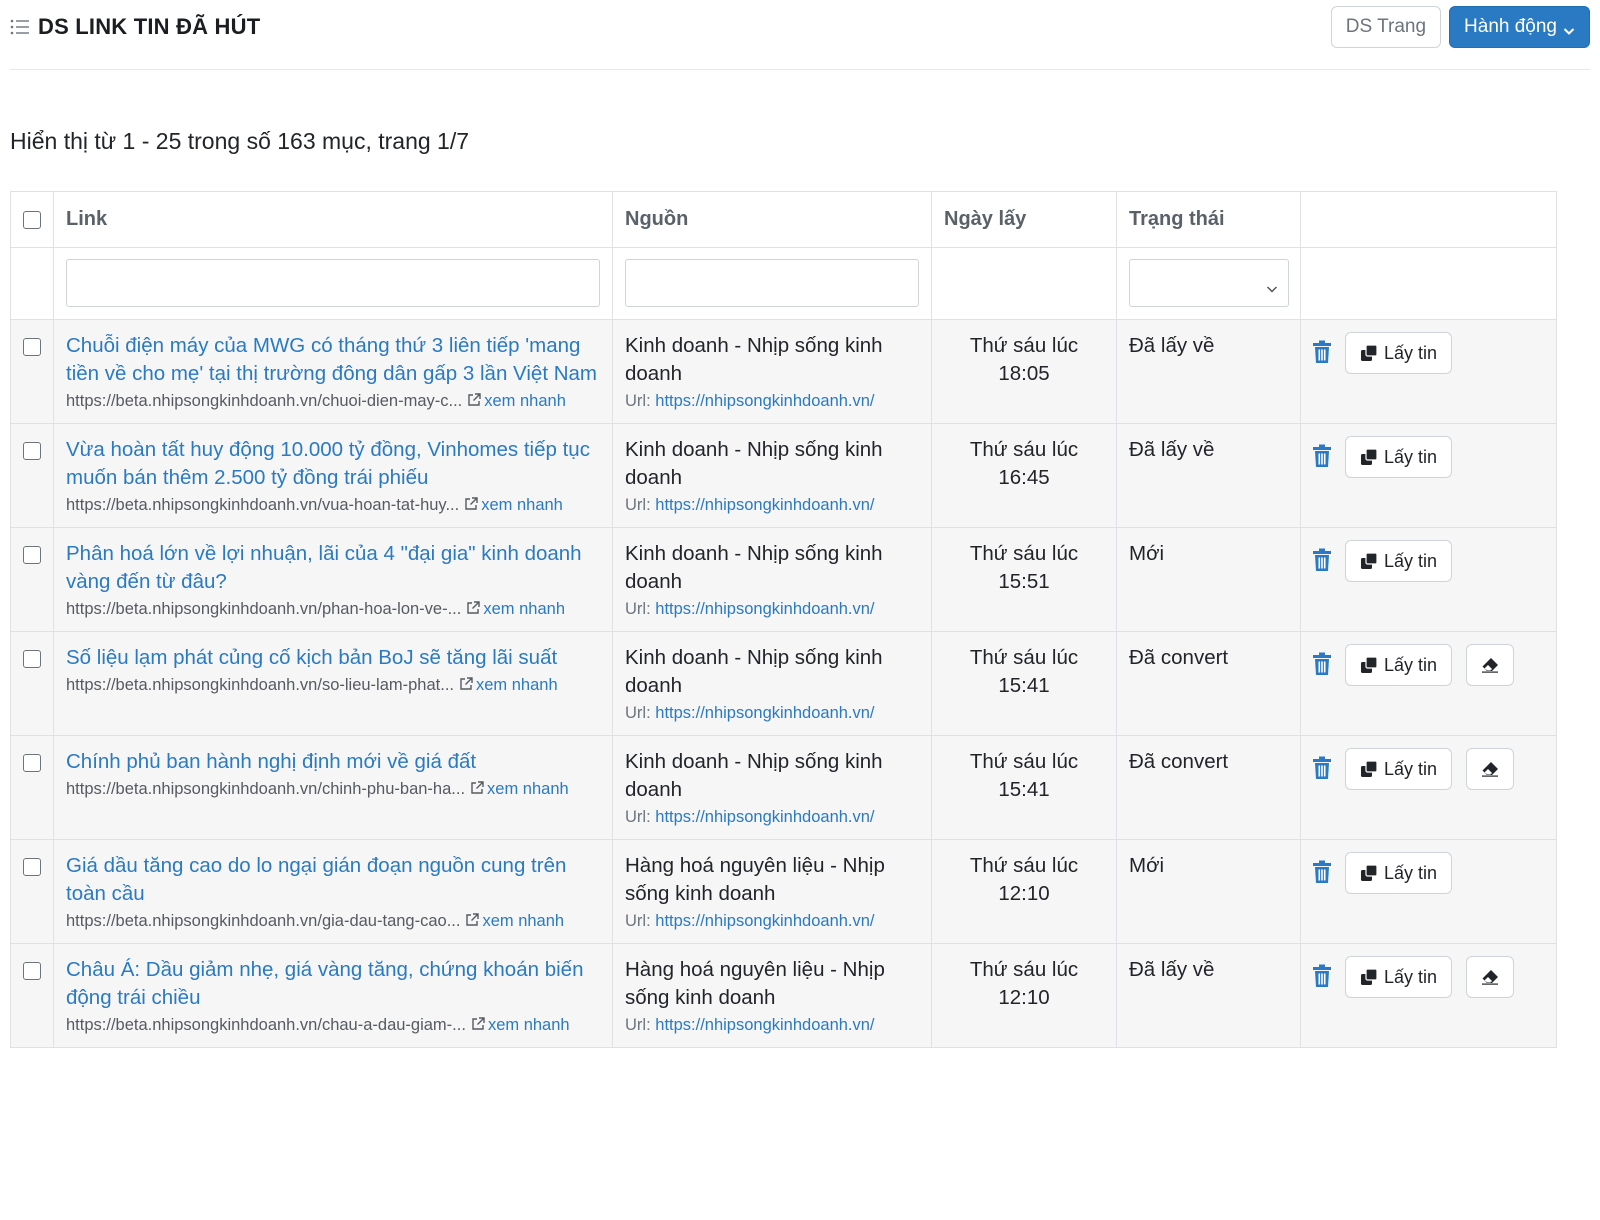  I want to click on link-filter-input, so click(333, 283).